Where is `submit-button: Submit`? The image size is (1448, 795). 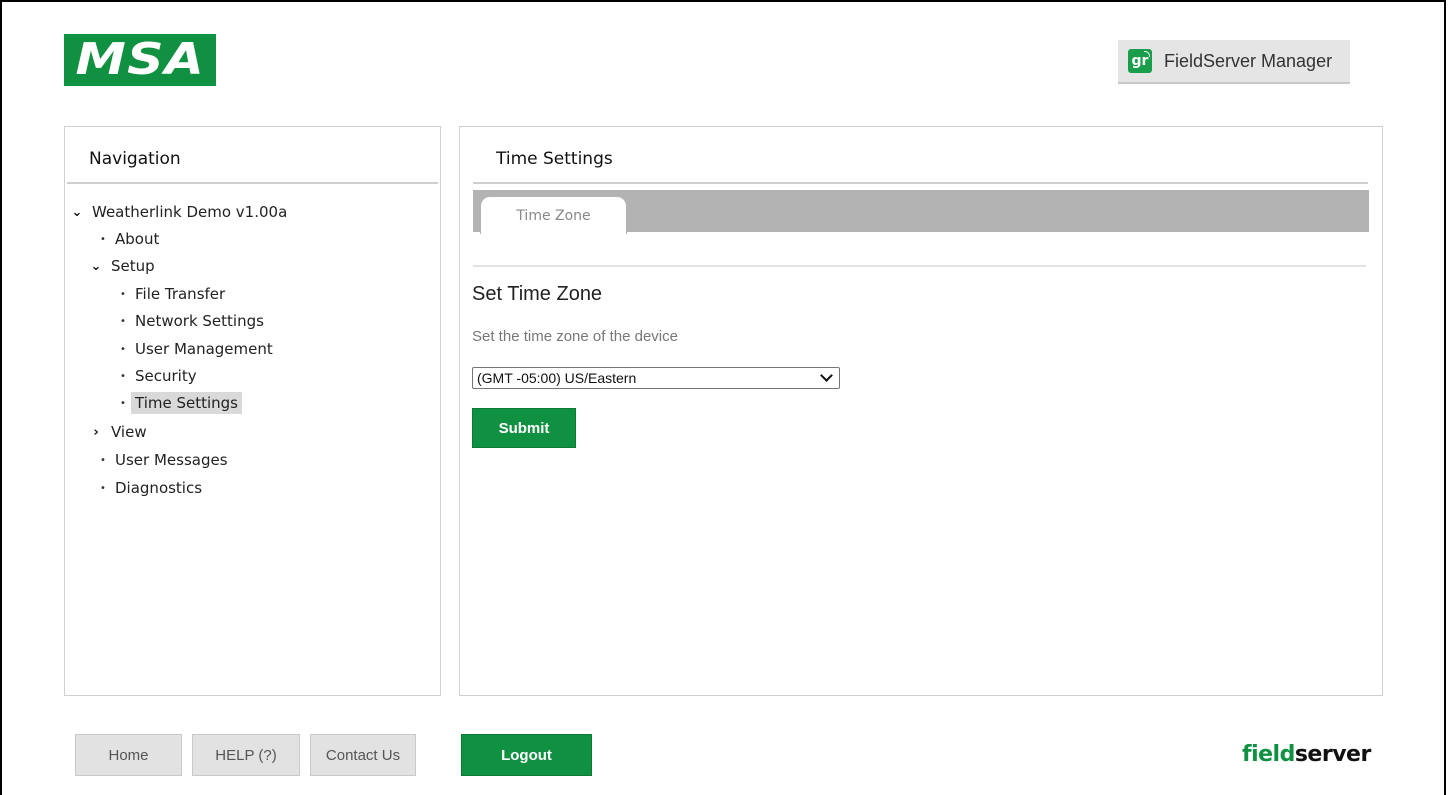
submit-button: Submit is located at coordinates (524, 428).